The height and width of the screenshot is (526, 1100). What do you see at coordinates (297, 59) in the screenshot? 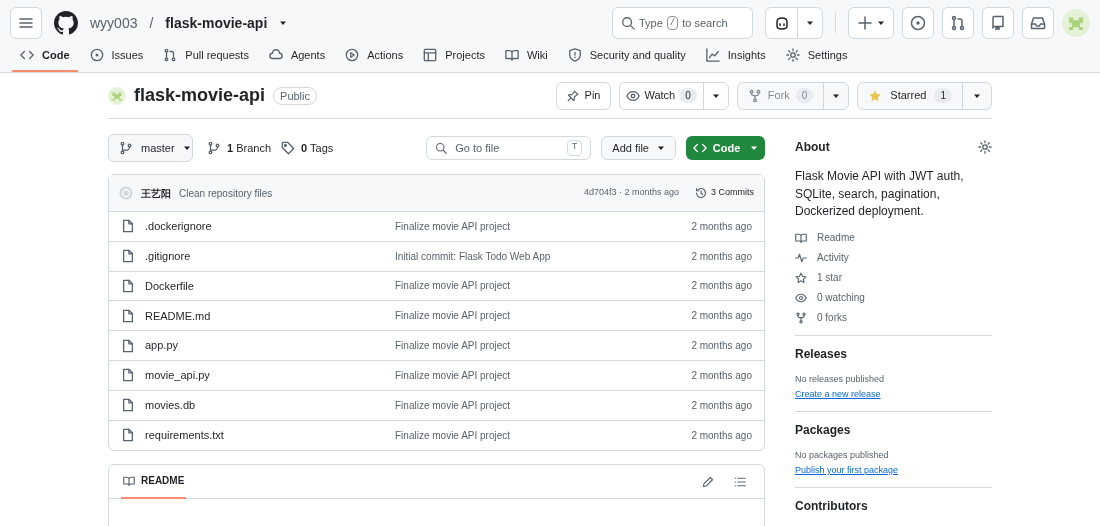
I see `nav-tab: Agents` at bounding box center [297, 59].